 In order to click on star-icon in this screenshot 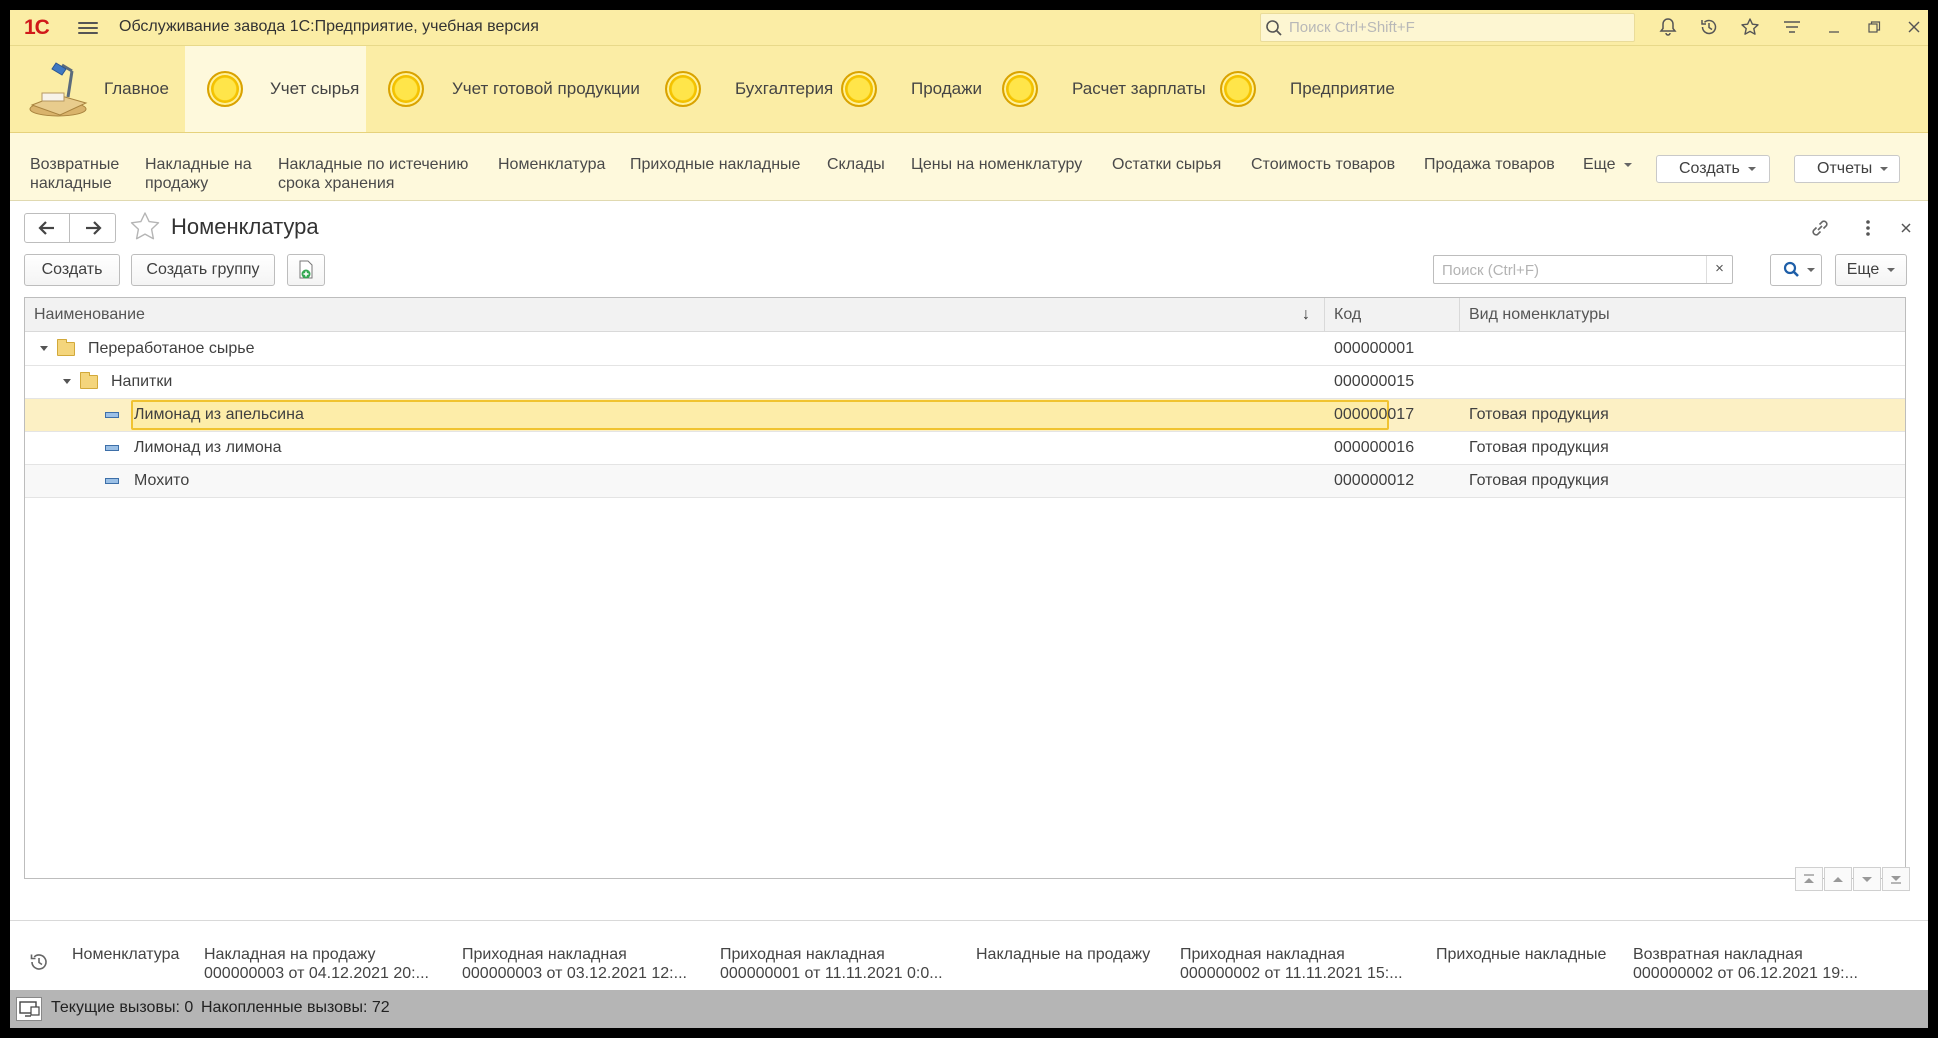, I will do `click(145, 226)`.